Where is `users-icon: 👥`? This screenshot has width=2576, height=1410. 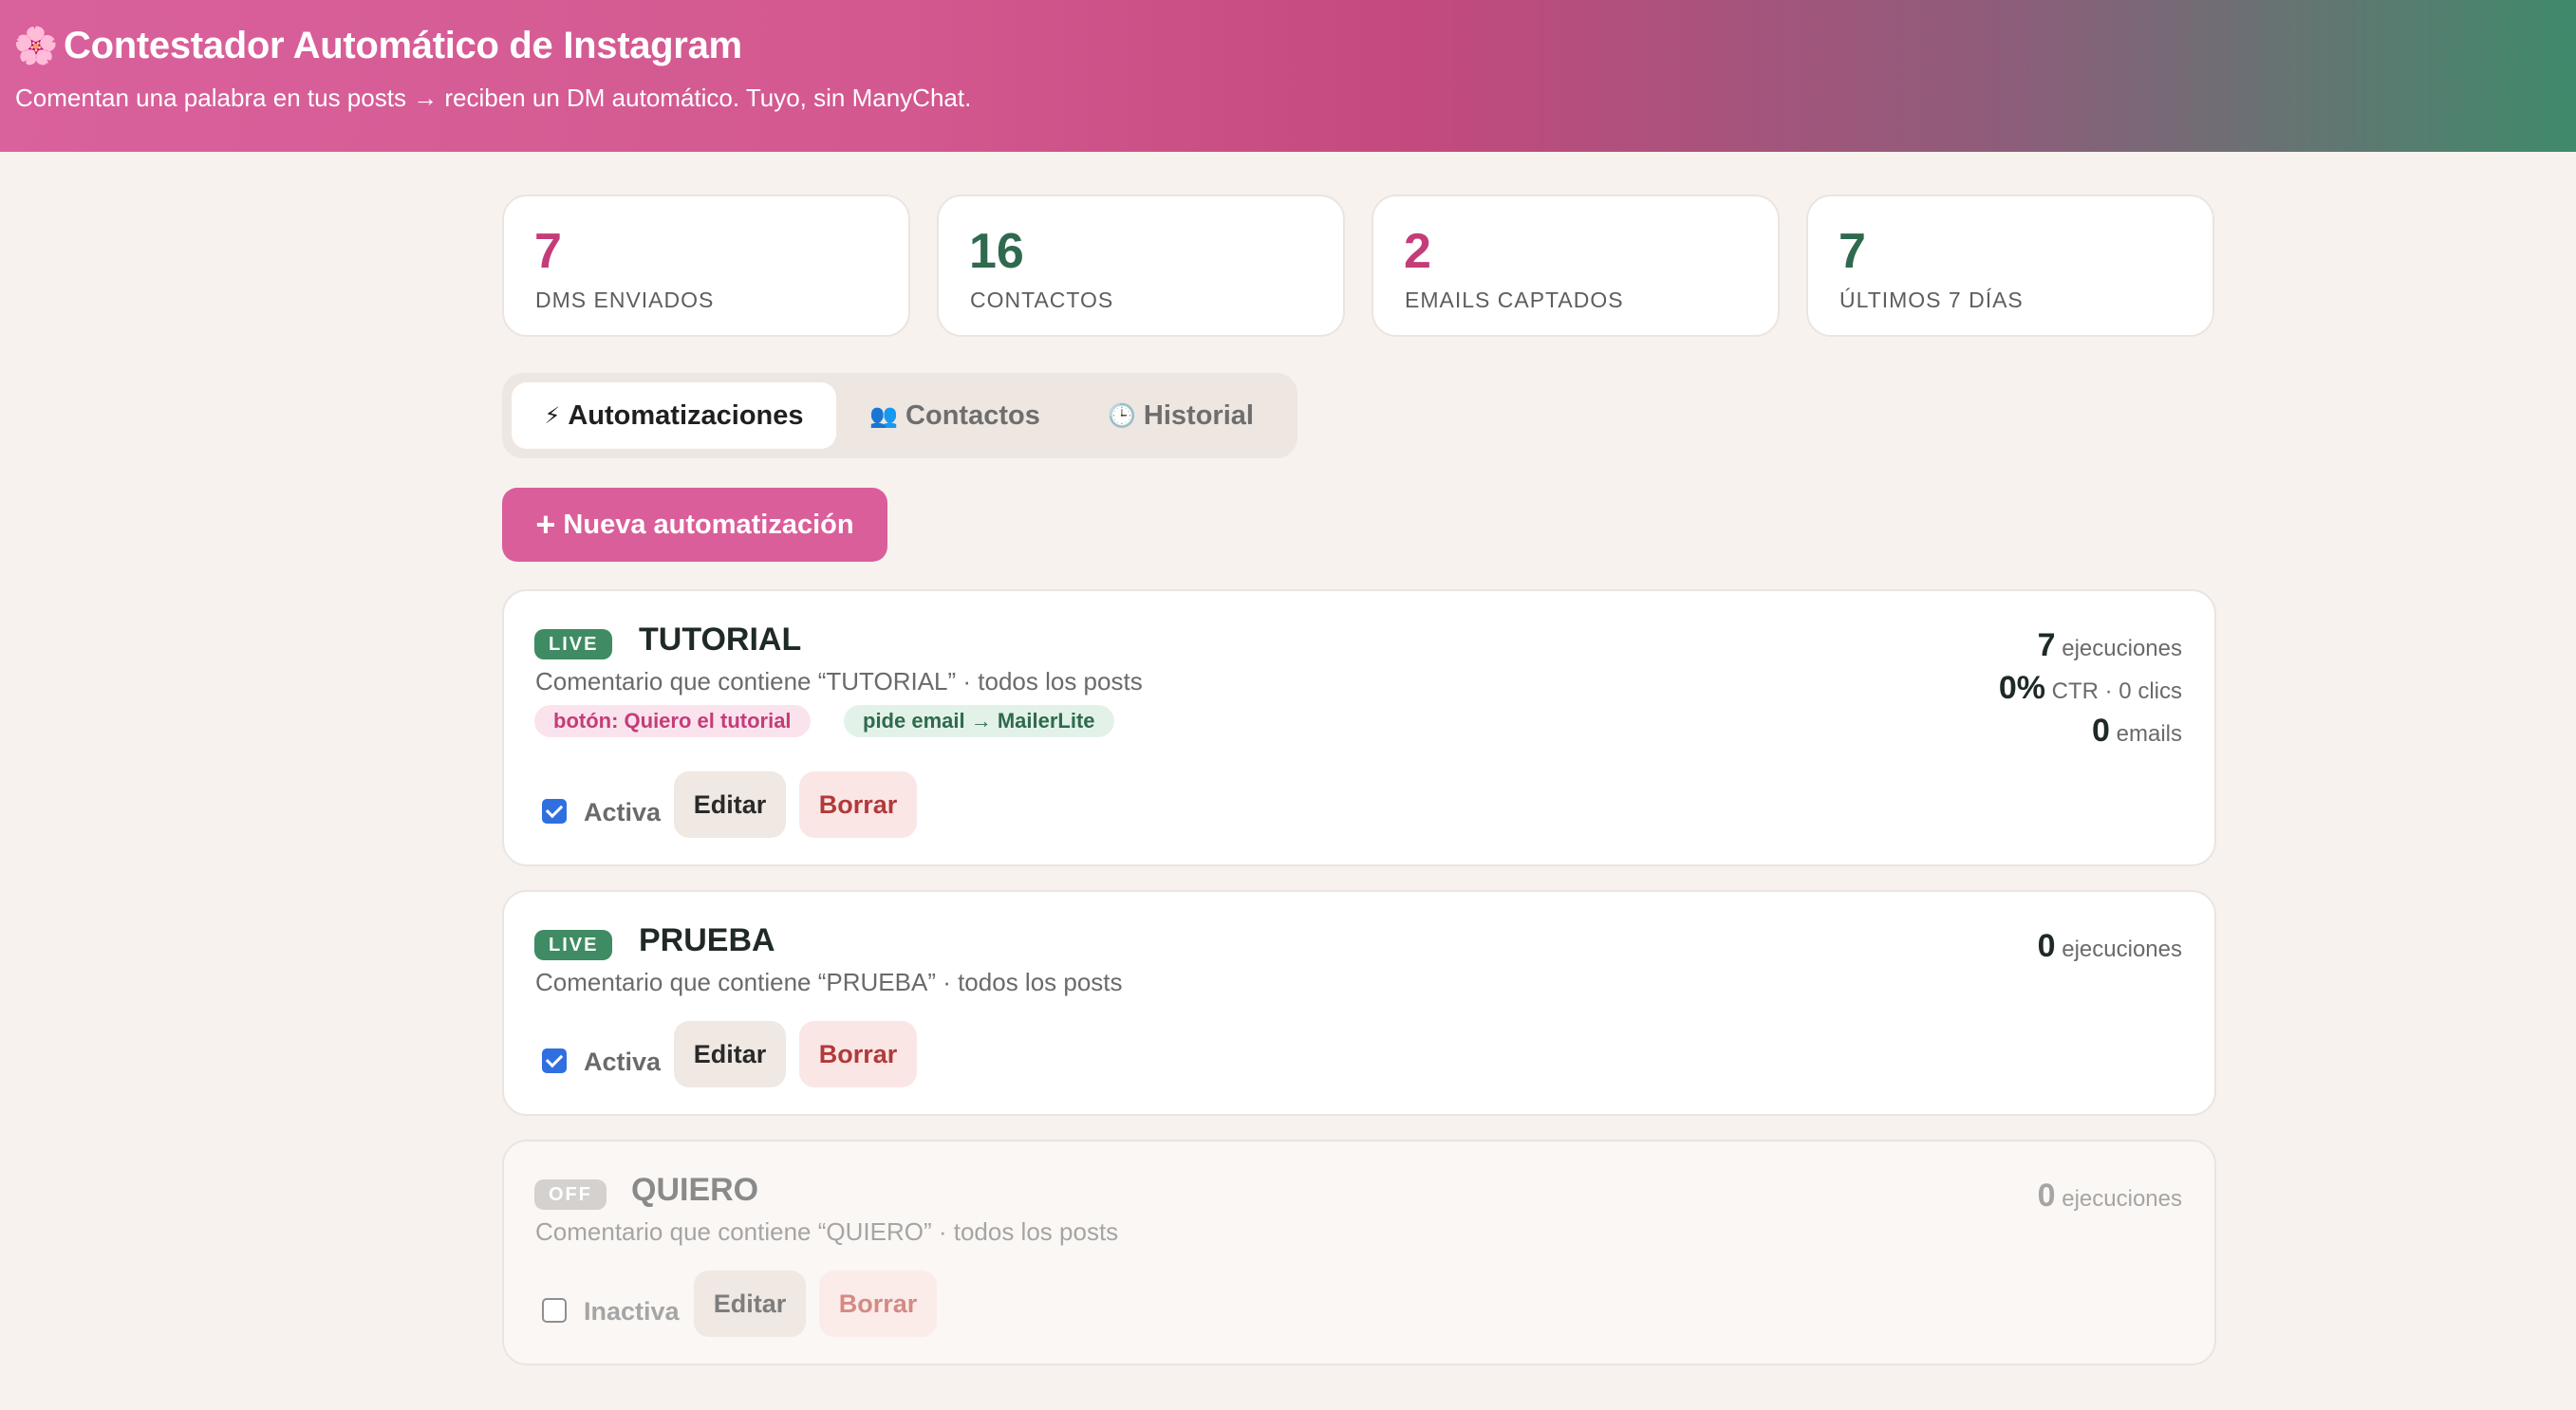 users-icon: 👥 is located at coordinates (884, 416).